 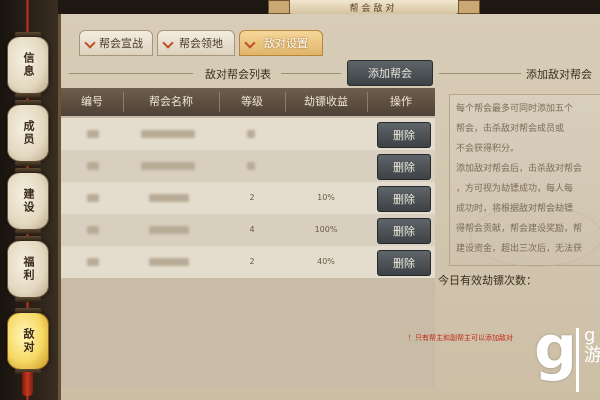 What do you see at coordinates (519, 169) in the screenshot?
I see `info-line: 添加敌对帮会后，击杀敌对帮会` at bounding box center [519, 169].